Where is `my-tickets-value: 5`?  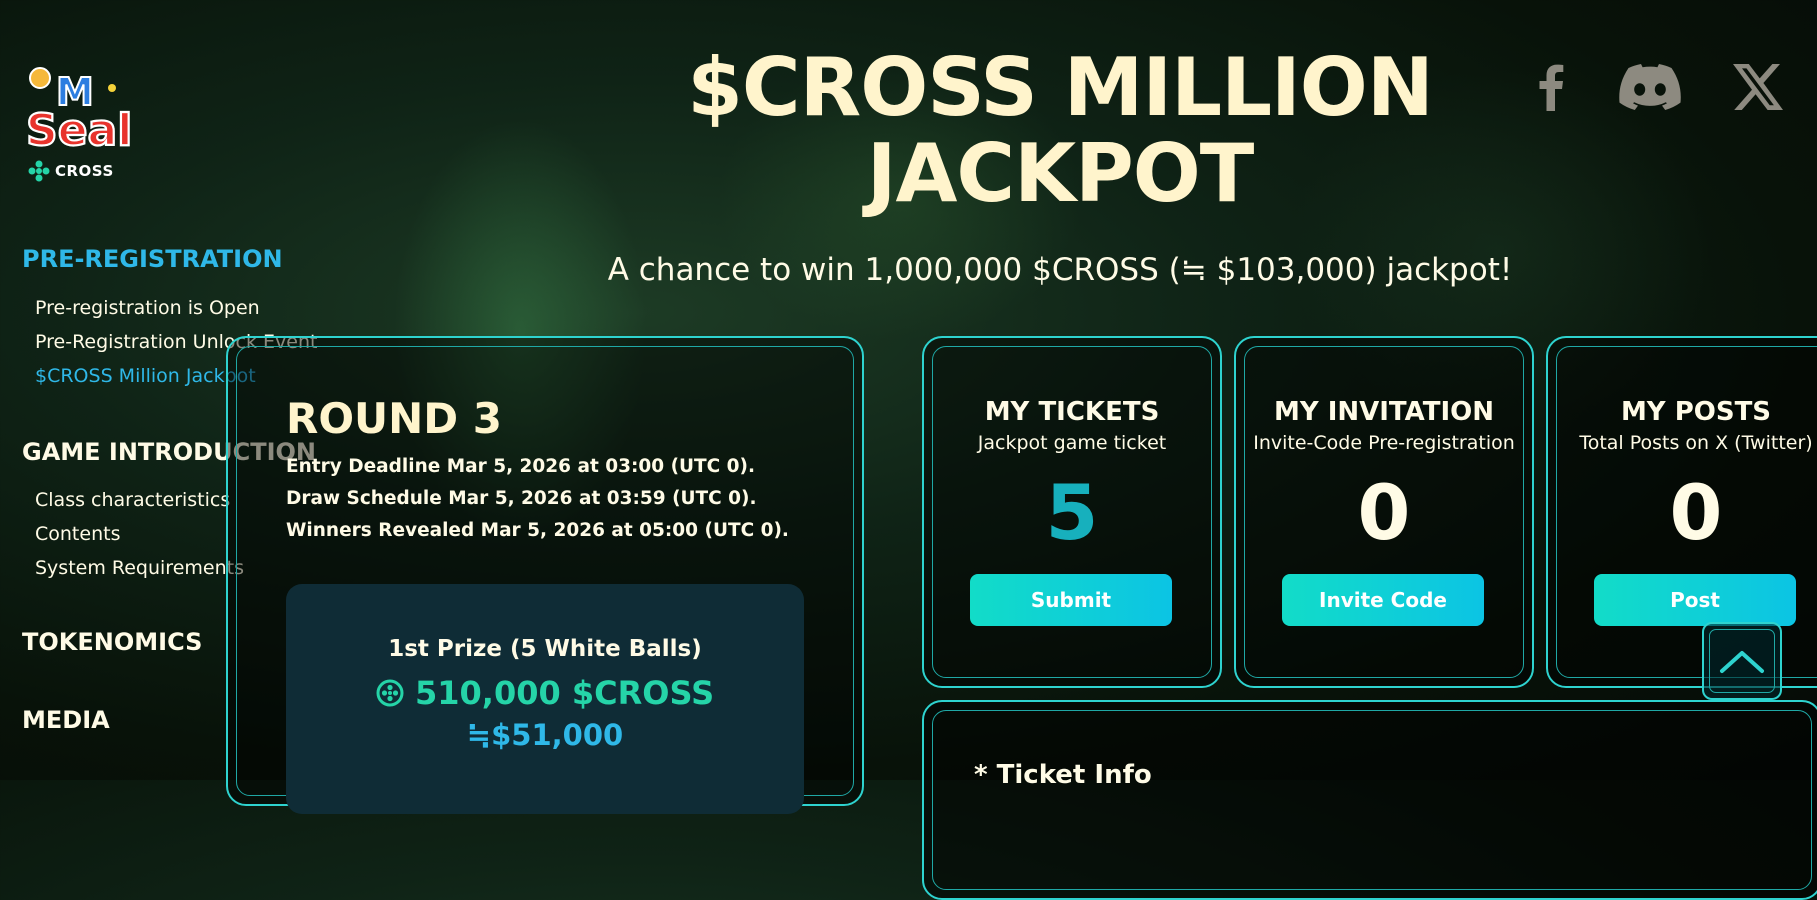 my-tickets-value: 5 is located at coordinates (1072, 512).